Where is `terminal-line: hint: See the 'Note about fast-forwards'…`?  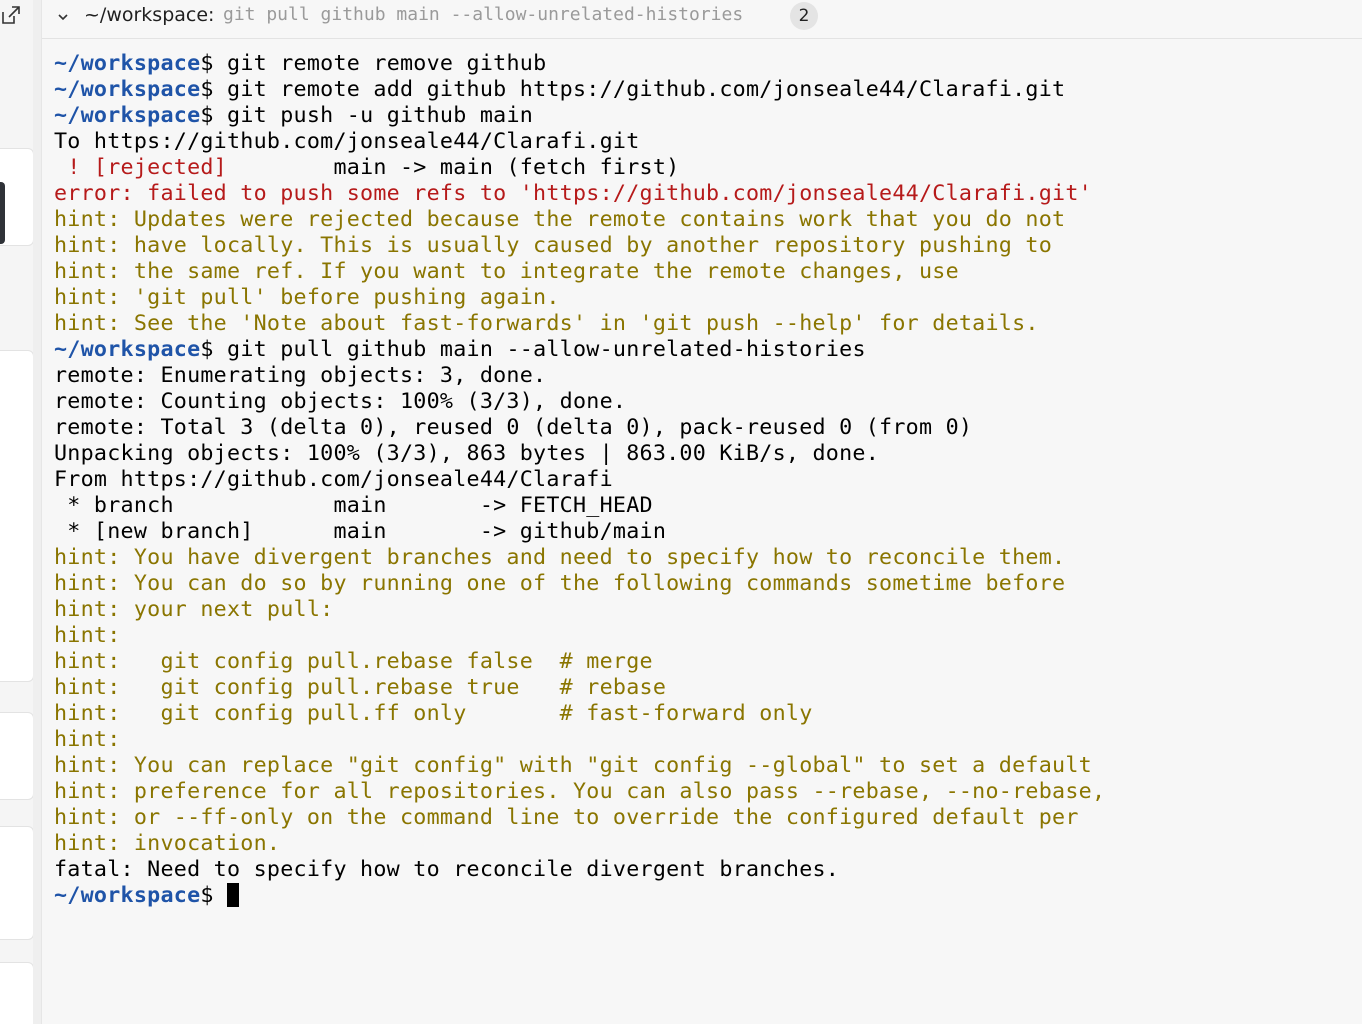 terminal-line: hint: See the 'Note about fast-forwards'… is located at coordinates (704, 324).